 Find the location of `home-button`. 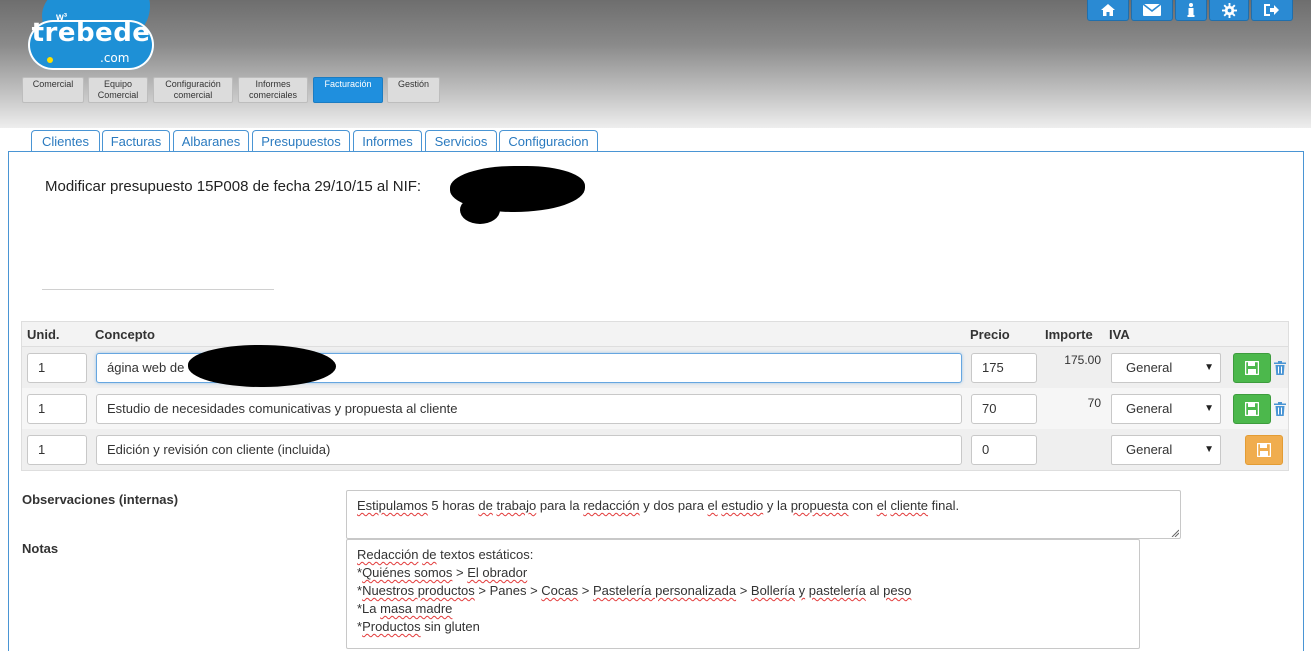

home-button is located at coordinates (1108, 10).